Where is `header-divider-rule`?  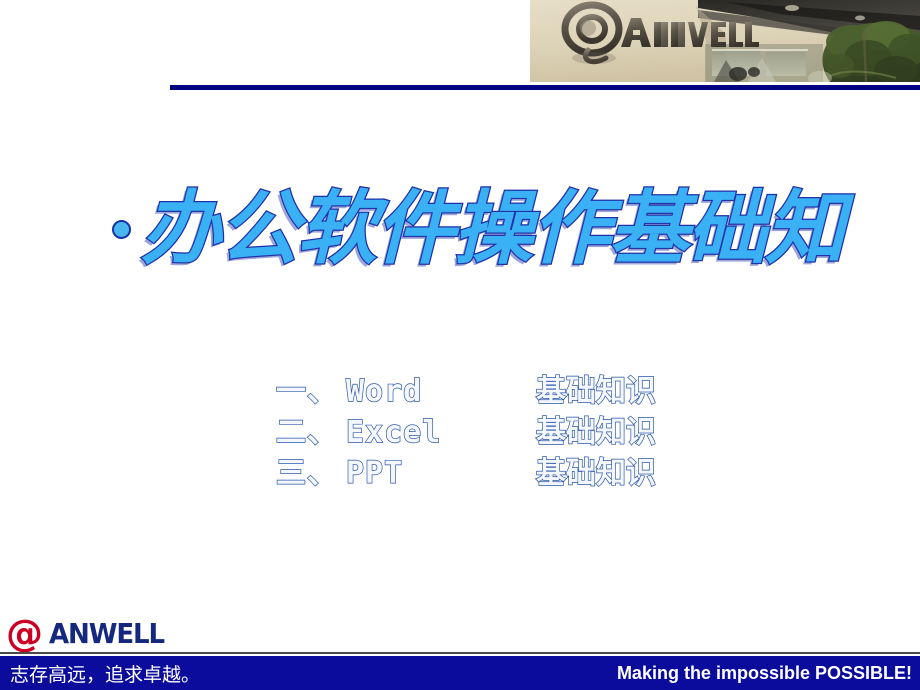
header-divider-rule is located at coordinates (545, 87).